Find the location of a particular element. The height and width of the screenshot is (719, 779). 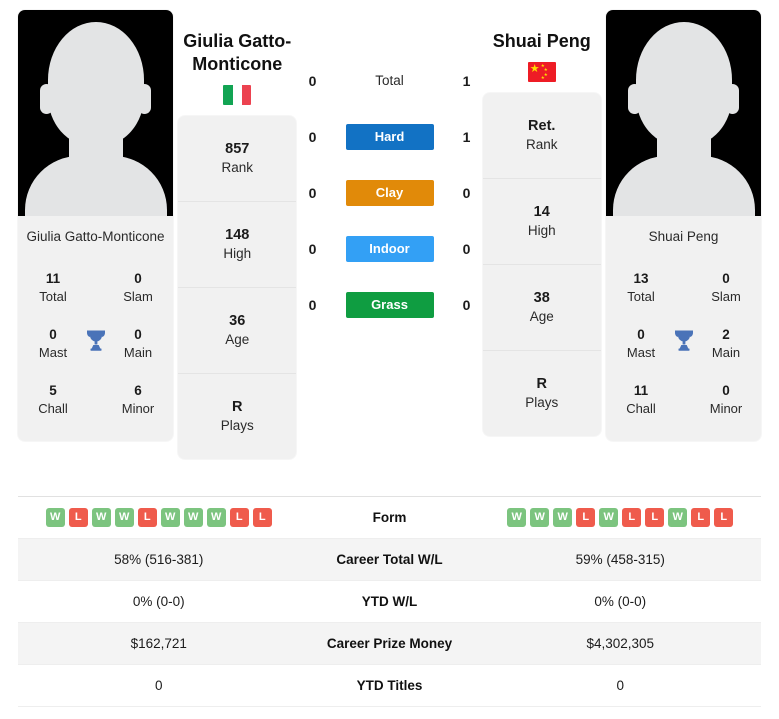

titles-row-chall-minor: 11 Chall 0 Minor is located at coordinates (683, 399).